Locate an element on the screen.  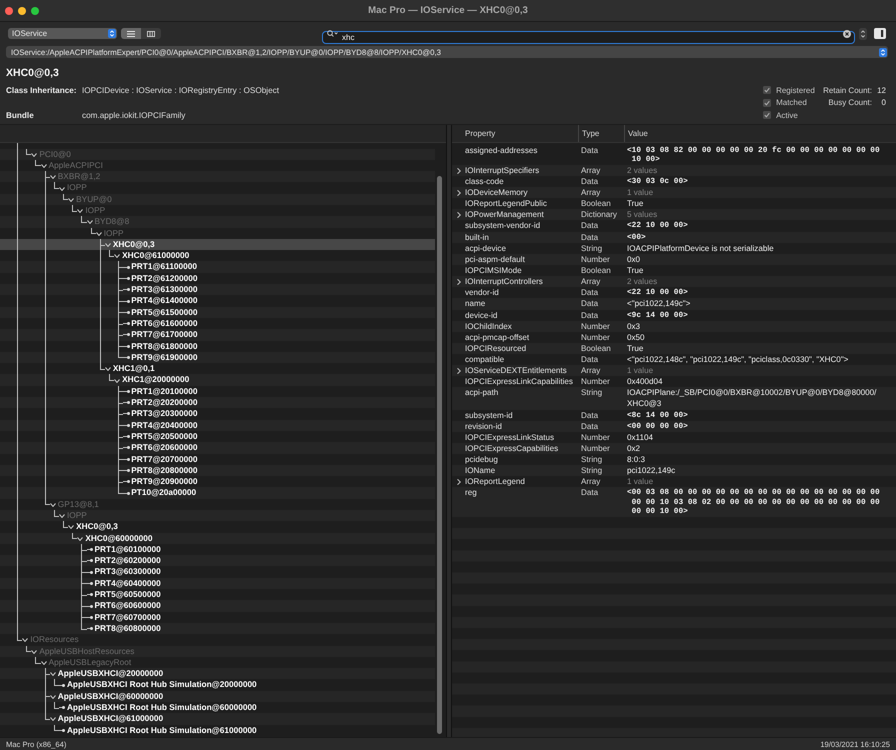
value-cell-text: 1 value is located at coordinates (640, 370).